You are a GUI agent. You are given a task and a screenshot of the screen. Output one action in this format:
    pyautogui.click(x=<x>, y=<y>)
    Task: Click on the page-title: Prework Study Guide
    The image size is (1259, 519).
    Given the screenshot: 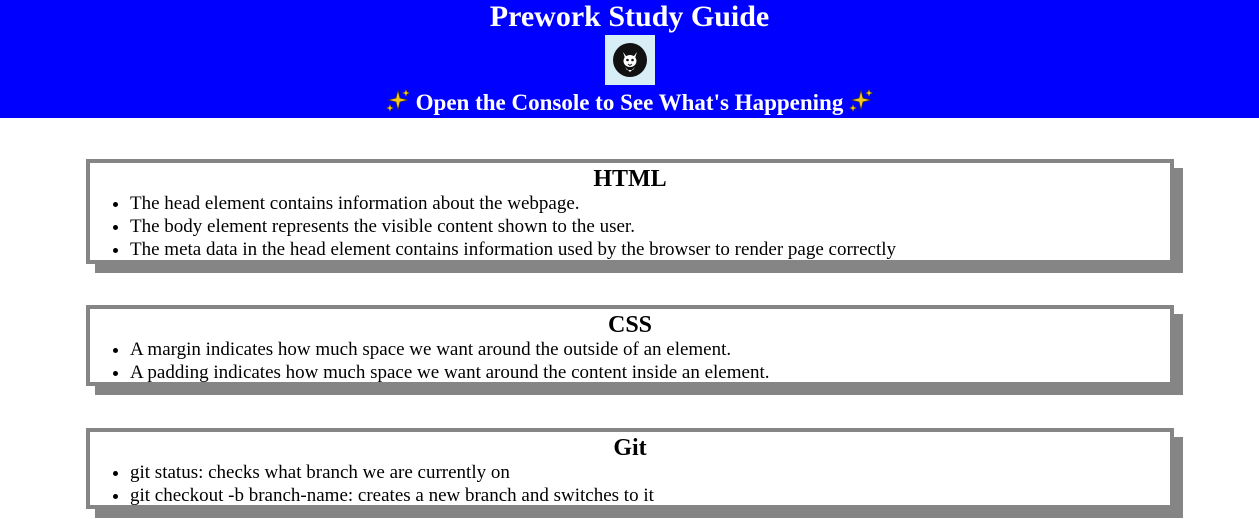 What is the action you would take?
    pyautogui.click(x=629, y=16)
    